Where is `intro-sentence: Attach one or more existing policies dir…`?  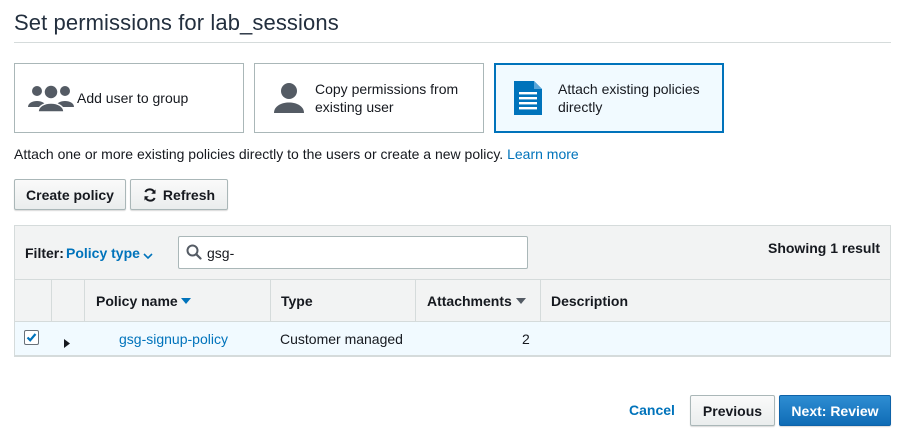
intro-sentence: Attach one or more existing policies dir… is located at coordinates (259, 154).